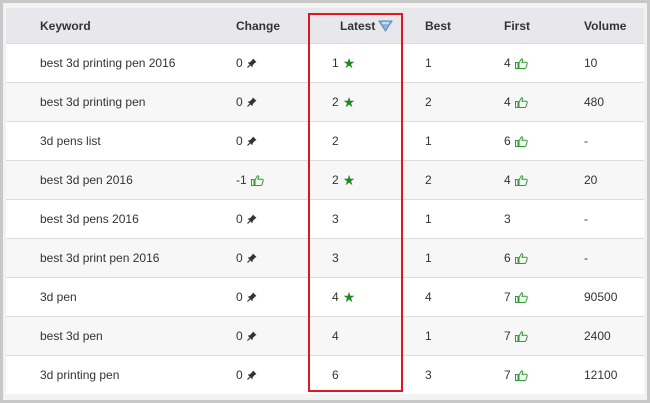 This screenshot has height=403, width=650. I want to click on cell-keyword: best 3d pens 2016, so click(101, 219).